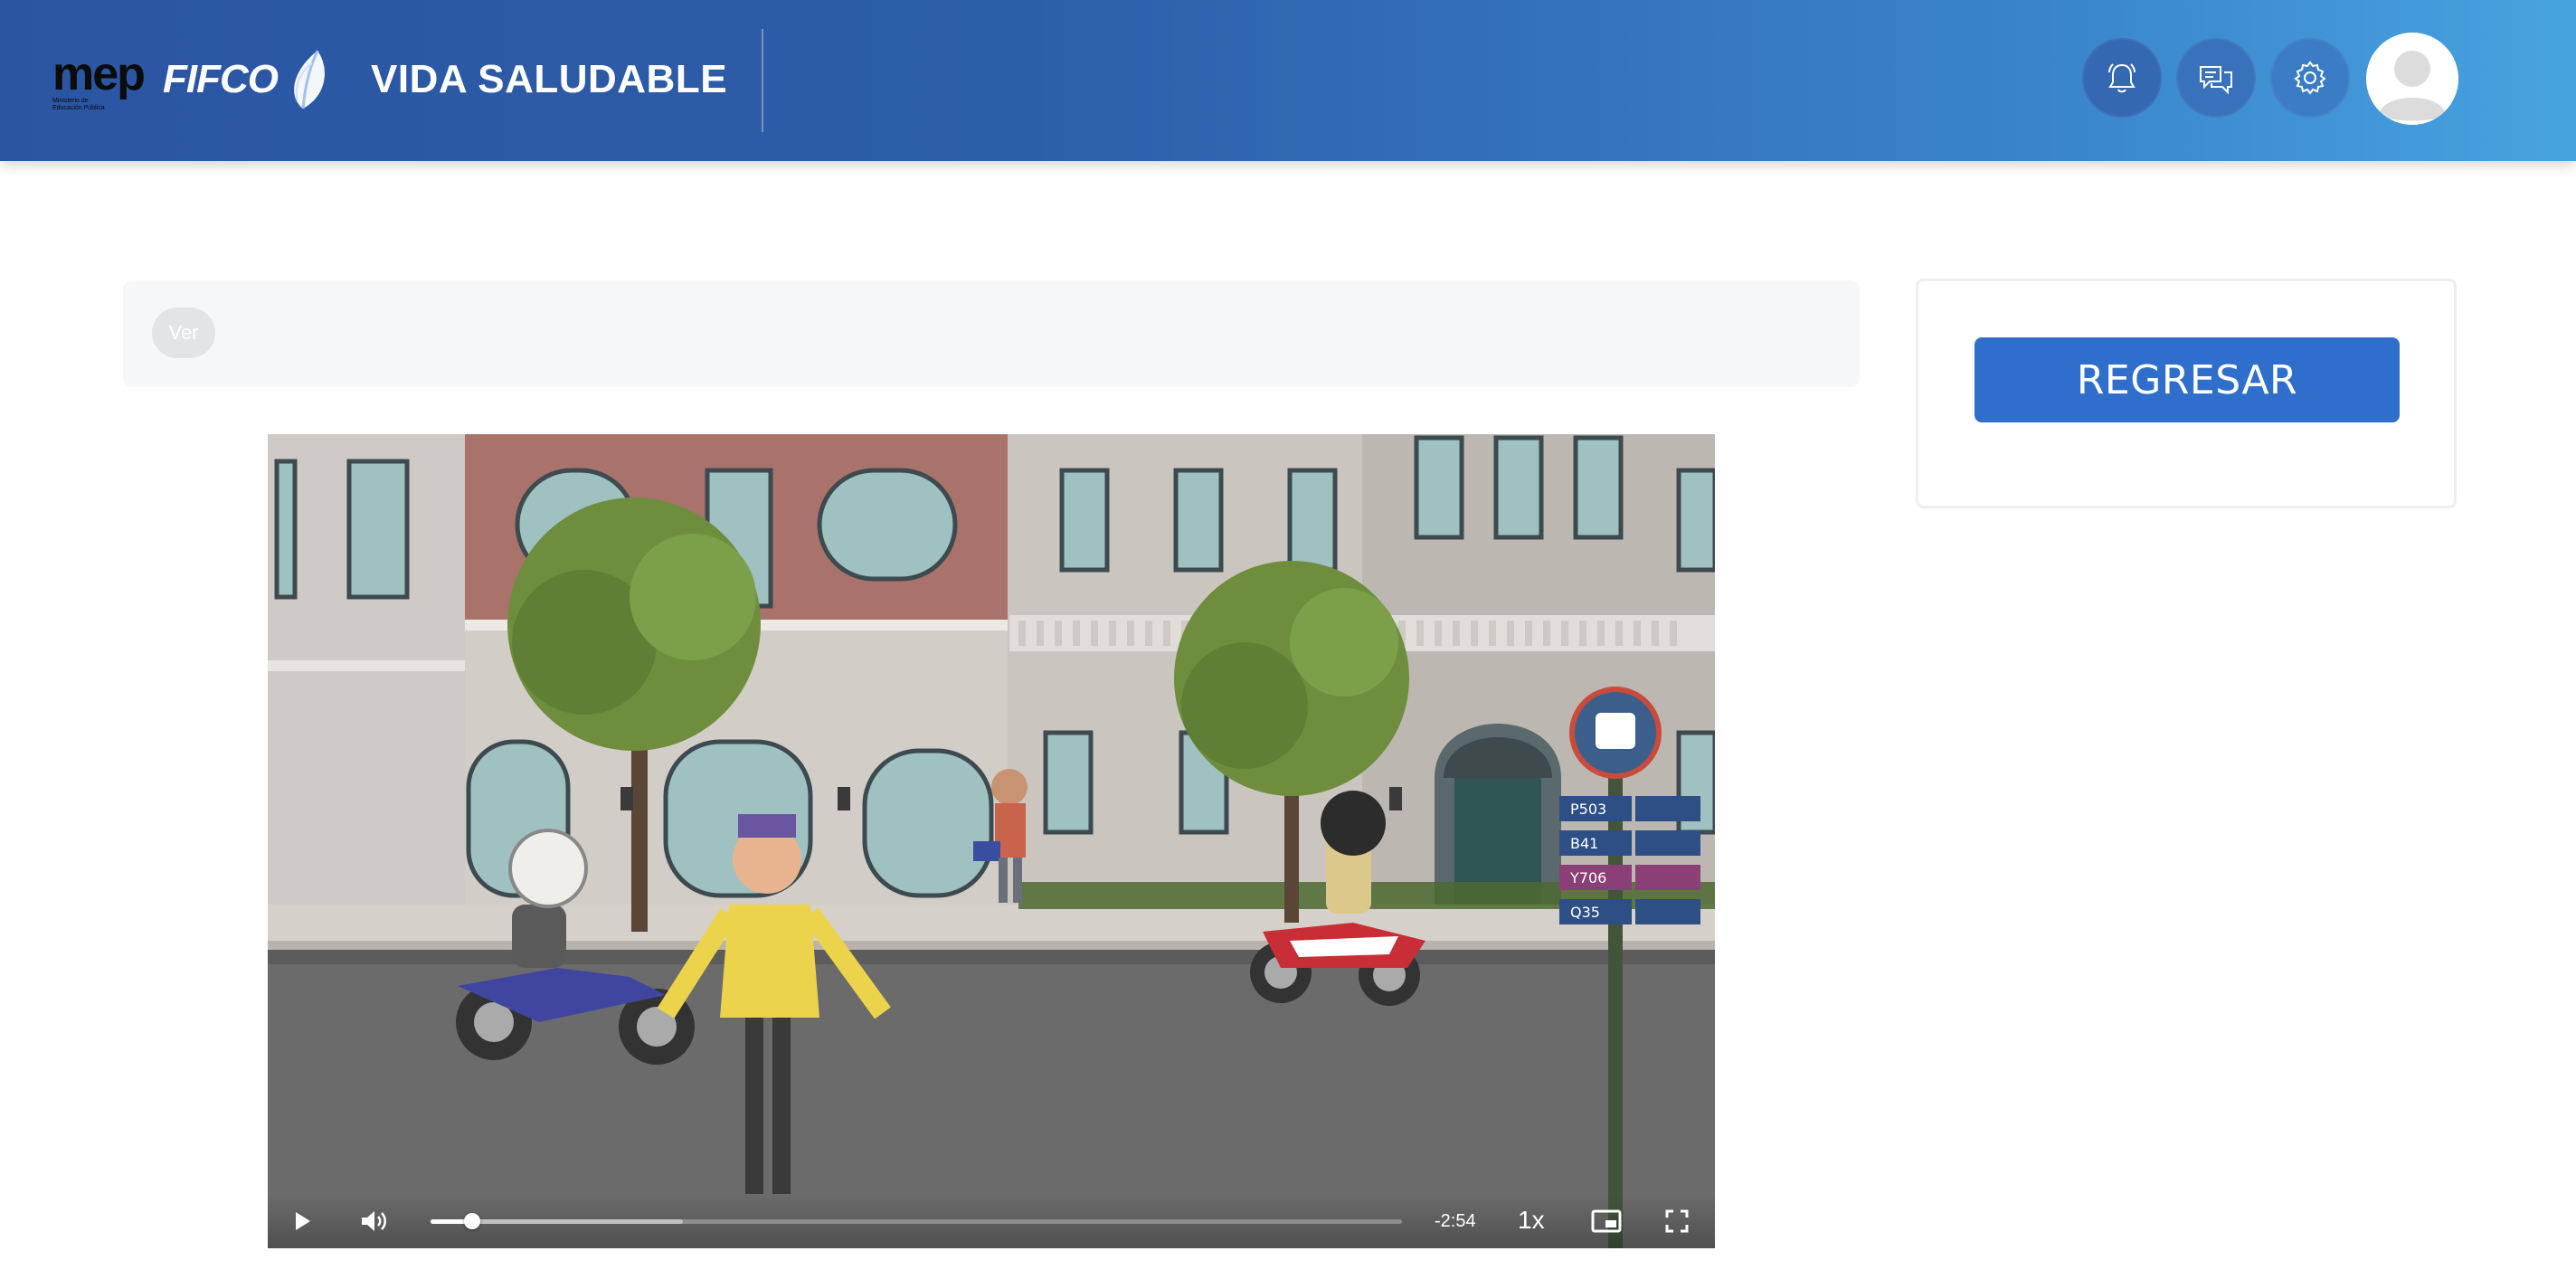 The height and width of the screenshot is (1270, 2576). I want to click on ver-button: Ver, so click(184, 333).